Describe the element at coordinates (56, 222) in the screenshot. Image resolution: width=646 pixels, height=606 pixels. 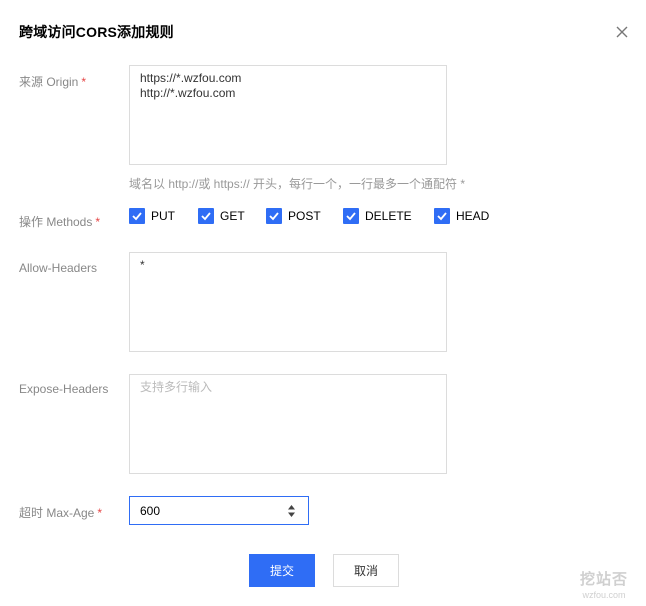
I see `methods-label-text: 操作 Methods` at that location.